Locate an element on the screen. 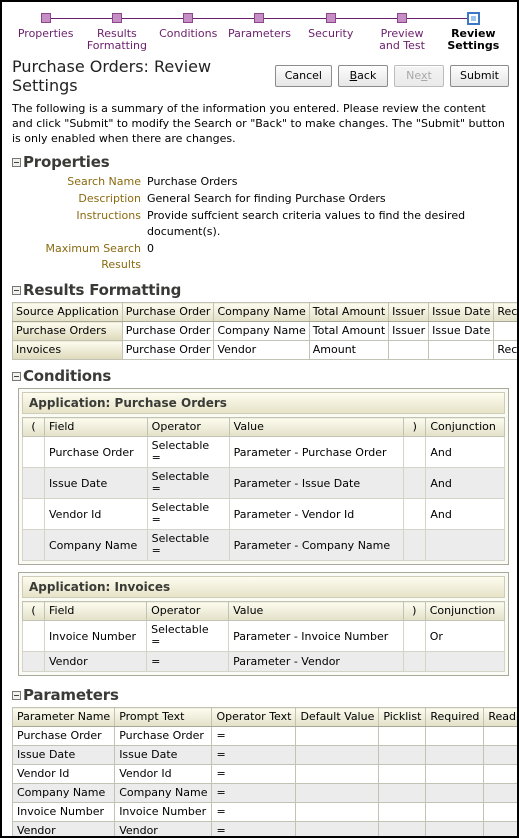  field-cell: Vendor Id is located at coordinates (96, 514).